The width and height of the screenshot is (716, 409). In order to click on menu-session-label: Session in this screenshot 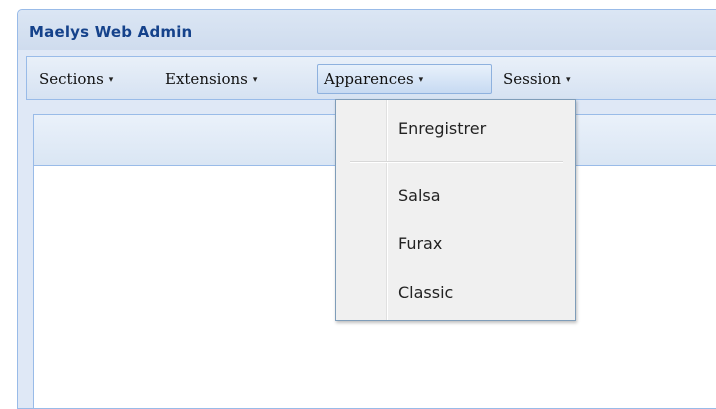, I will do `click(532, 79)`.